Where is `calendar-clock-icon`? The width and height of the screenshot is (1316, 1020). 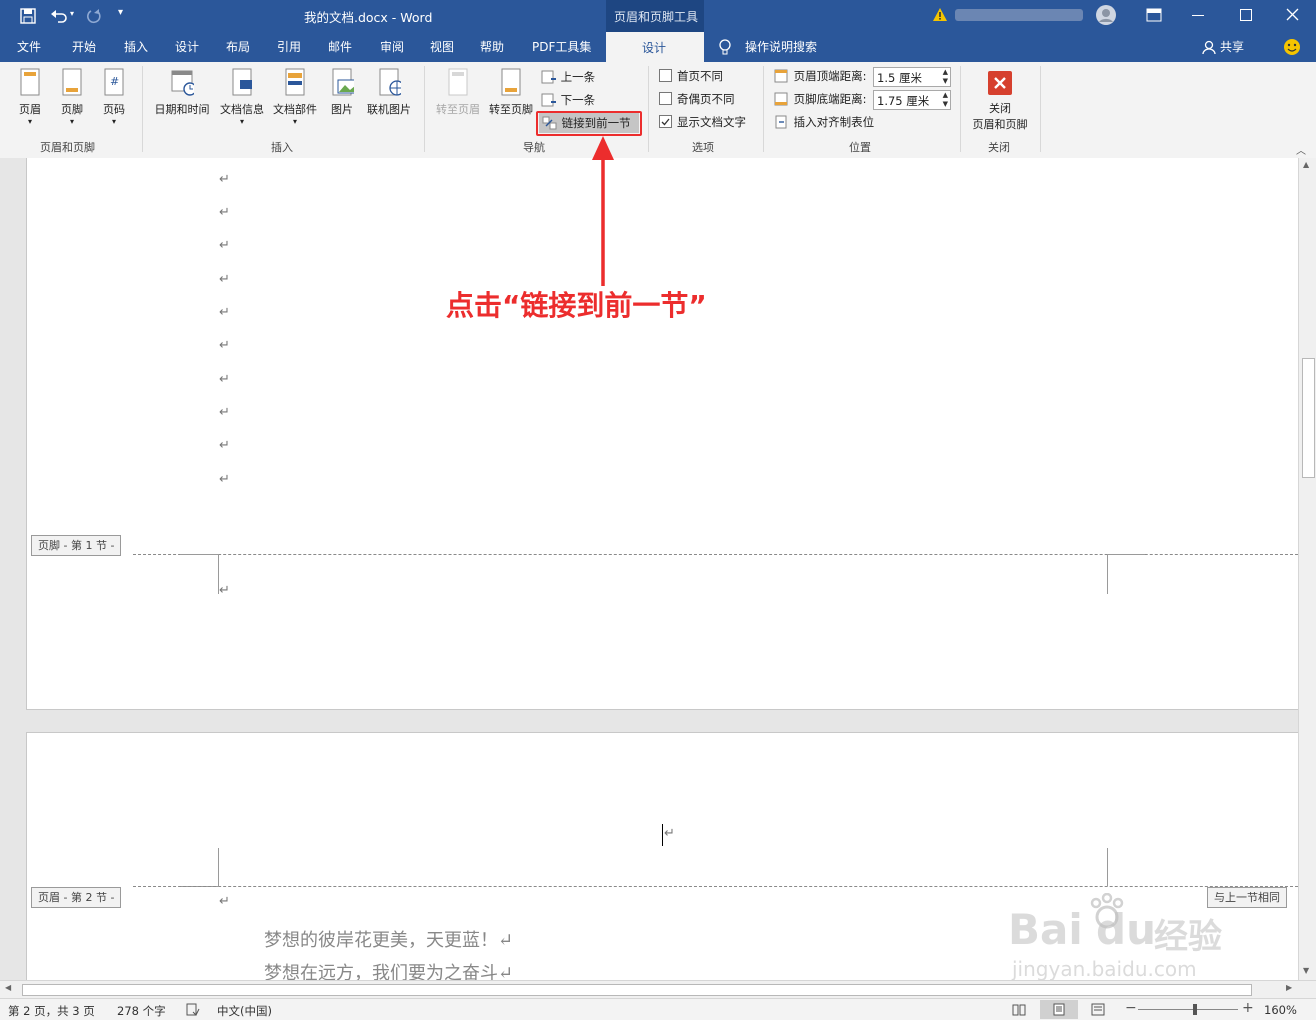 calendar-clock-icon is located at coordinates (184, 83).